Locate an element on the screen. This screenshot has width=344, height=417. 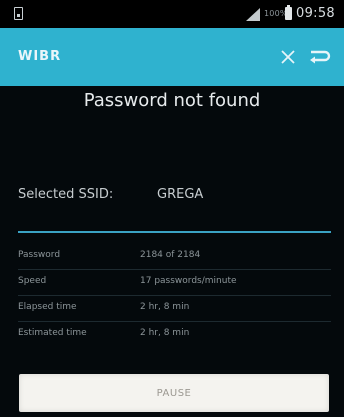
close-icon is located at coordinates (288, 57).